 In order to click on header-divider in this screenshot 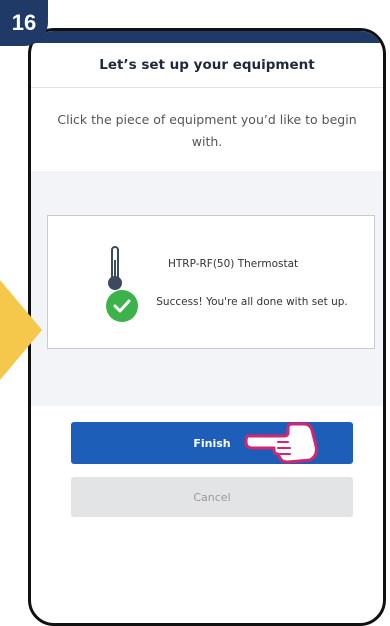, I will do `click(207, 87)`.